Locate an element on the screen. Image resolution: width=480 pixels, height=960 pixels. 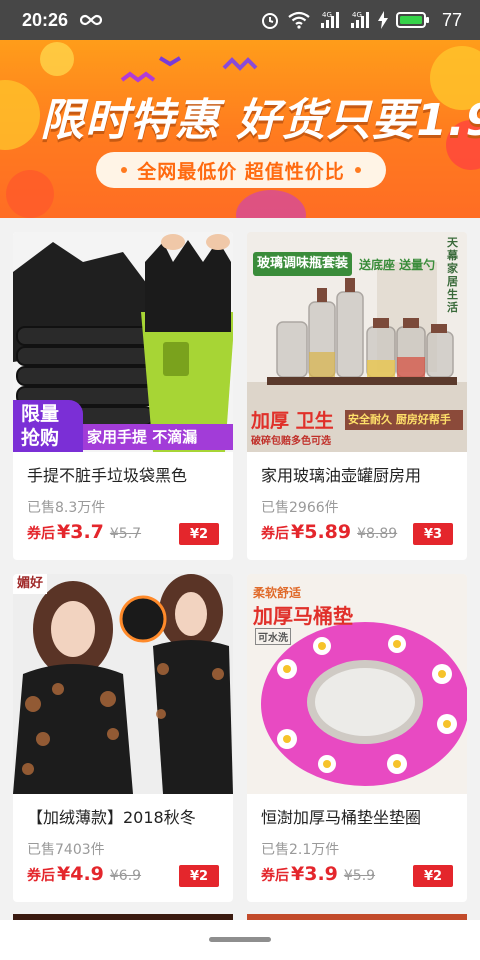
price-row: 券后 ¥3.9 ¥5.9 is located at coordinates (318, 874).